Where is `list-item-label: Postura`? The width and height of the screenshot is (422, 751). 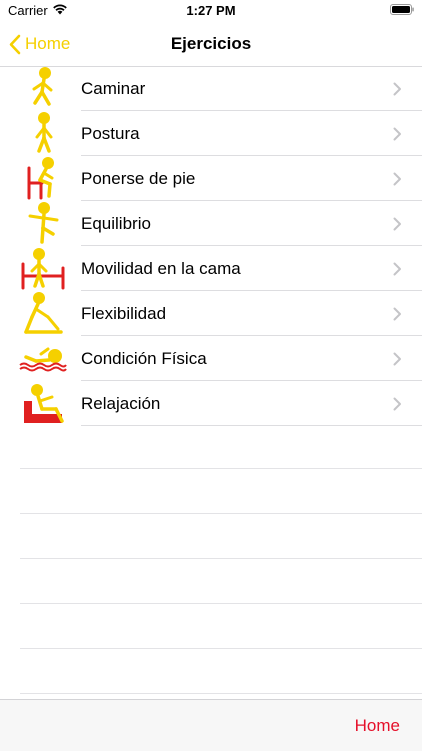
list-item-label: Postura is located at coordinates (110, 133).